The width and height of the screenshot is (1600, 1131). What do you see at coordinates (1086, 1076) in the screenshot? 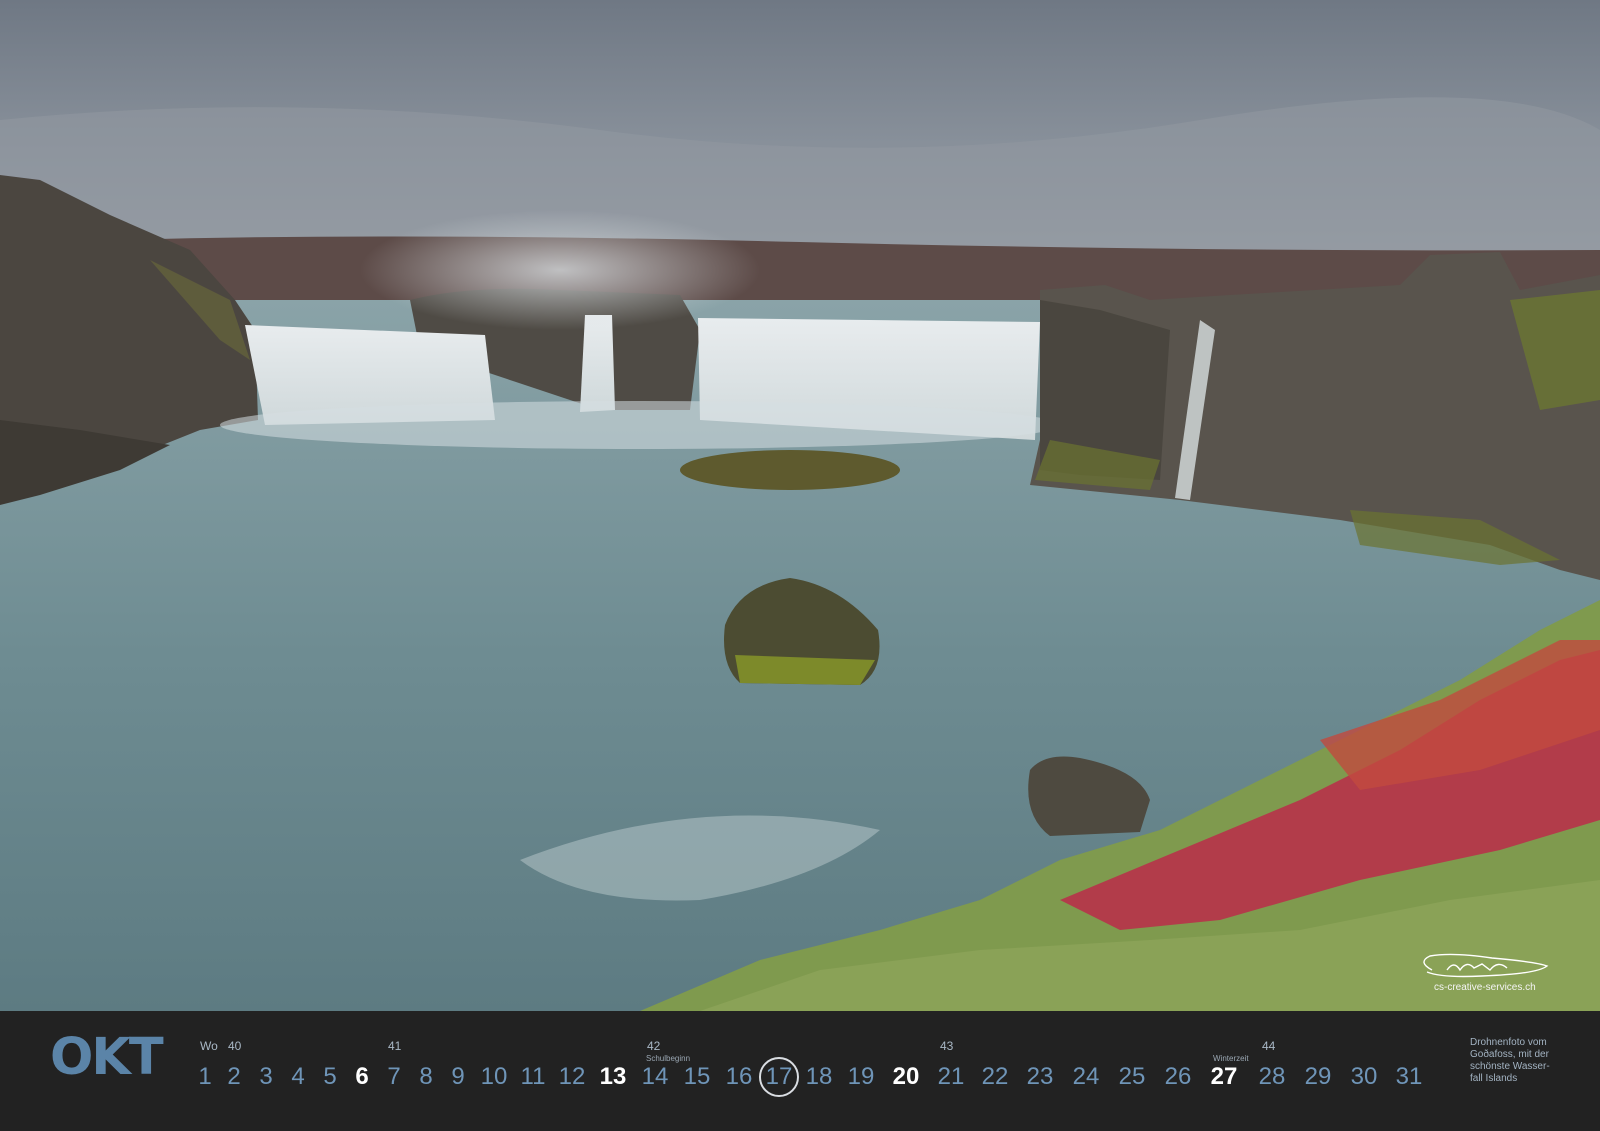
I see `day-24: 24` at bounding box center [1086, 1076].